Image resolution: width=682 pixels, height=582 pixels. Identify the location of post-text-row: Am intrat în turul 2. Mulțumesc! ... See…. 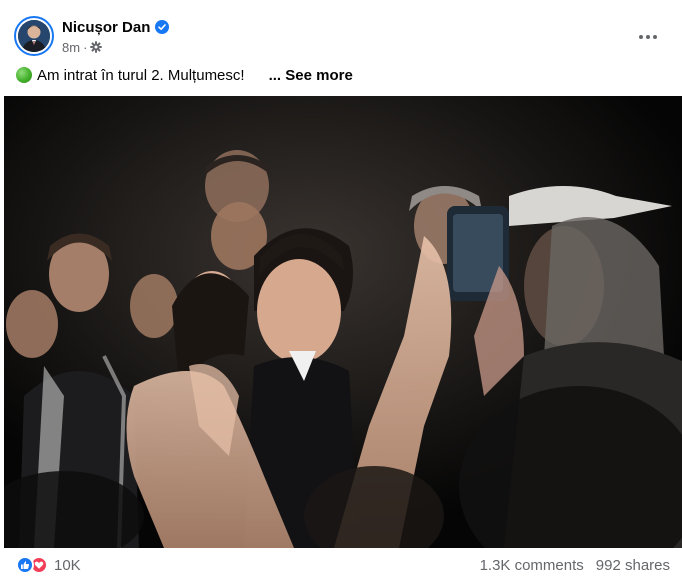
(184, 75).